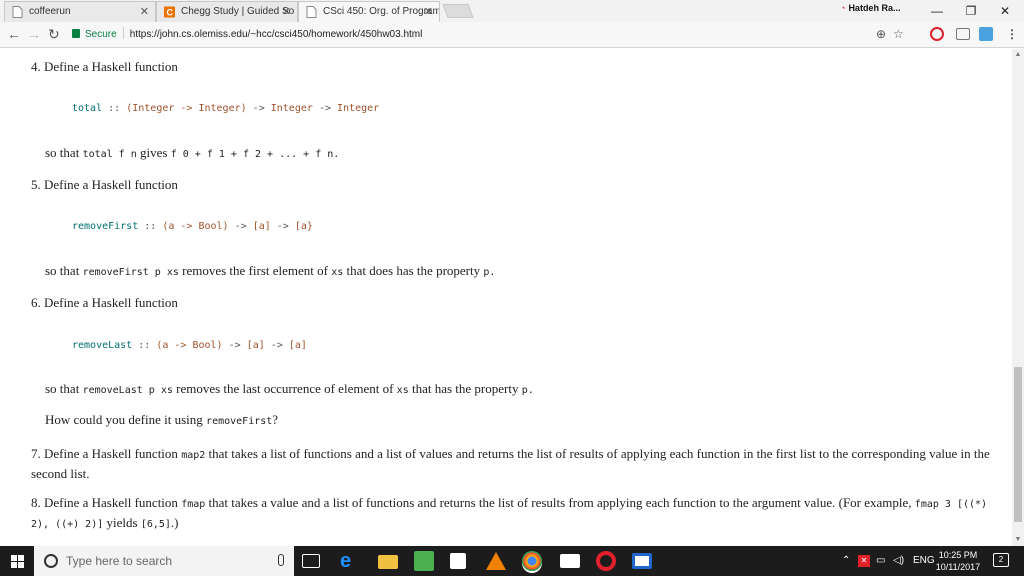 The image size is (1024, 576). What do you see at coordinates (1018, 55) in the screenshot?
I see `scroll-up-arrow-icon: ▲` at bounding box center [1018, 55].